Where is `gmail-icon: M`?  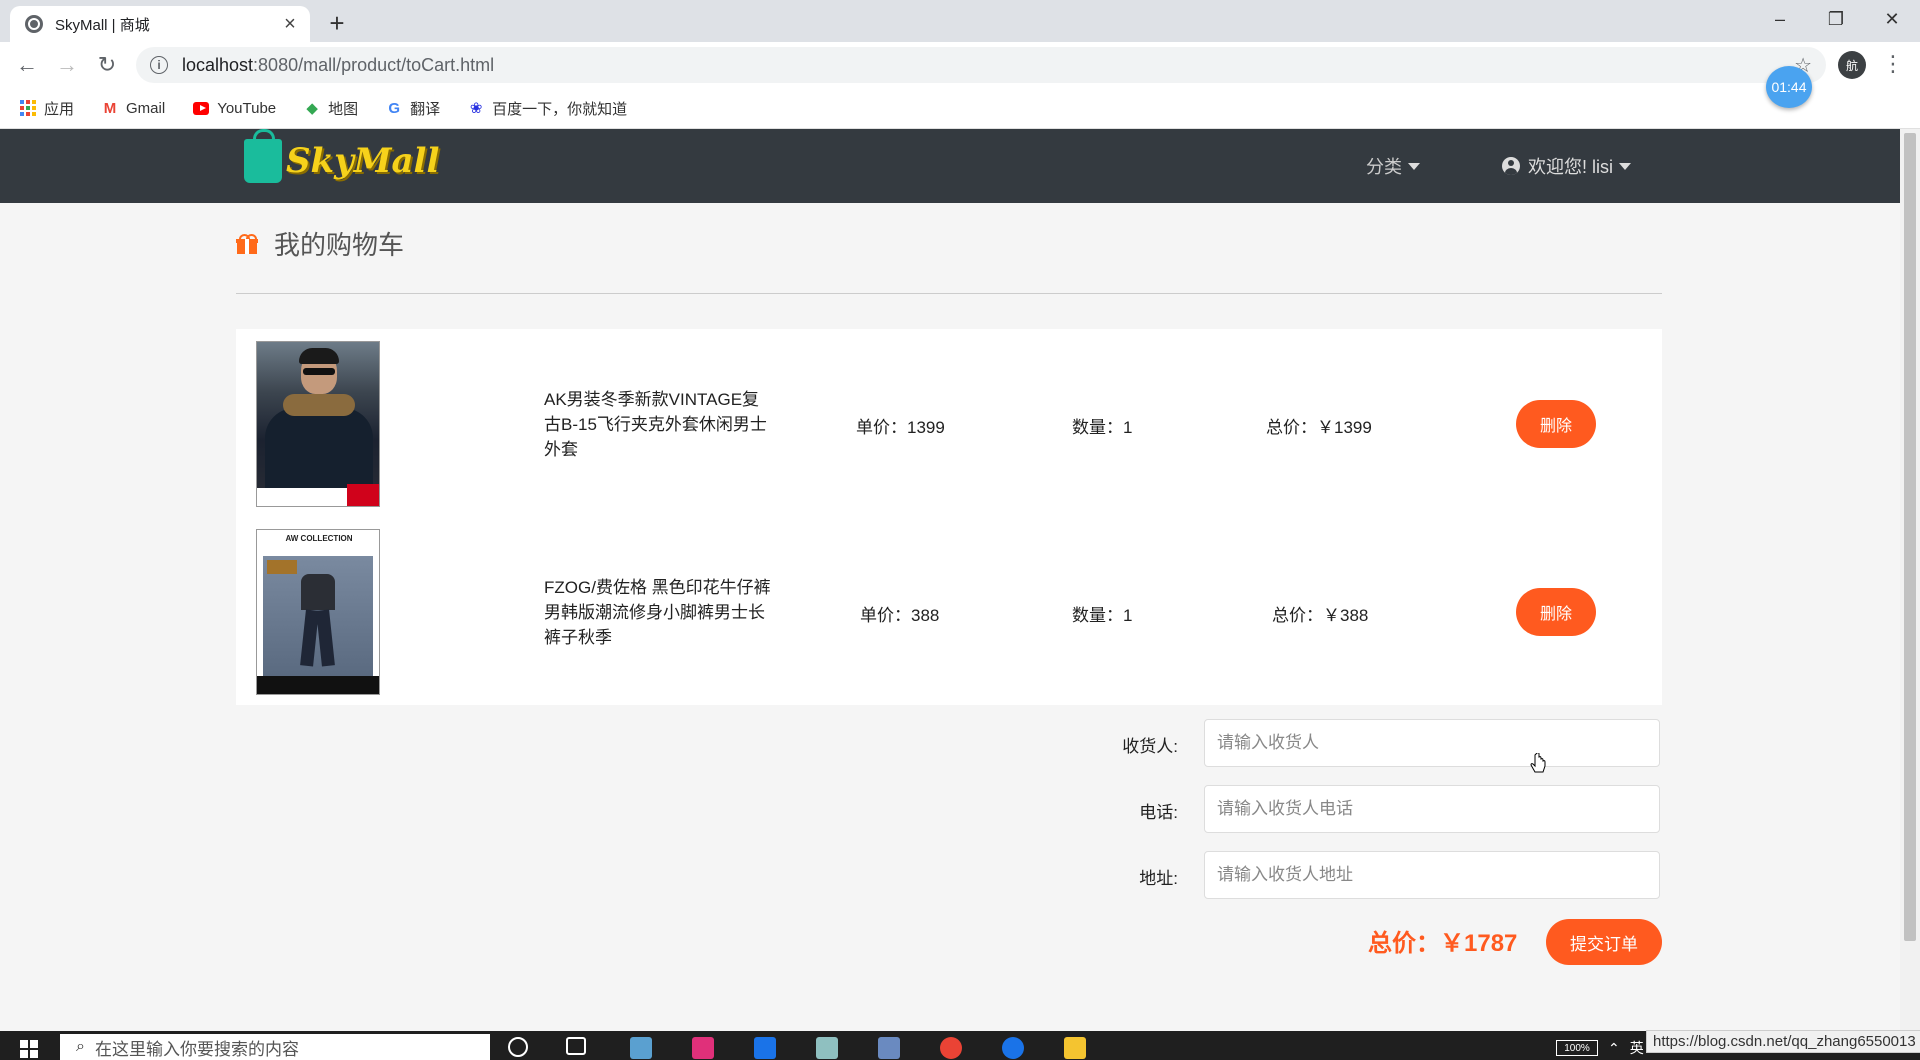
gmail-icon: M is located at coordinates (110, 108).